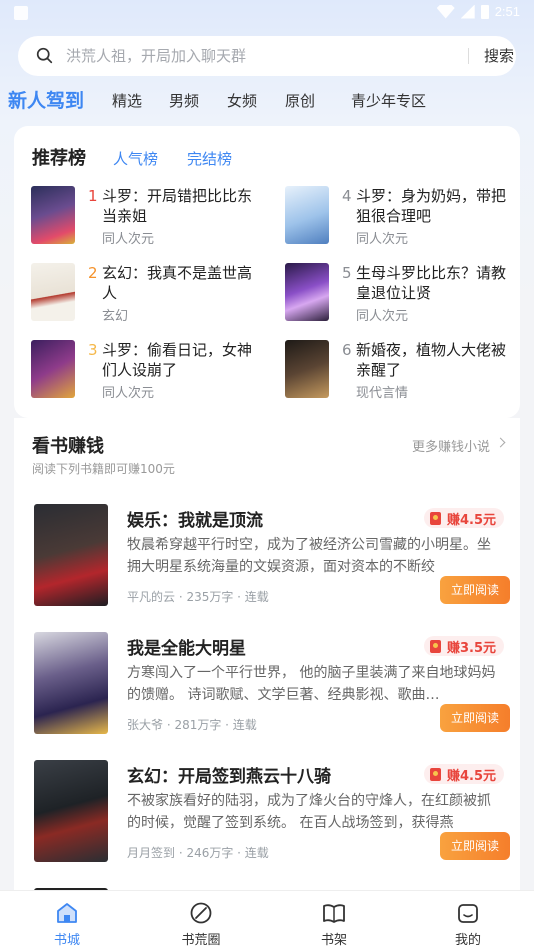 The width and height of the screenshot is (534, 950). I want to click on book-title: 生母斗罗比比东？请教皇退位让贤, so click(431, 283).